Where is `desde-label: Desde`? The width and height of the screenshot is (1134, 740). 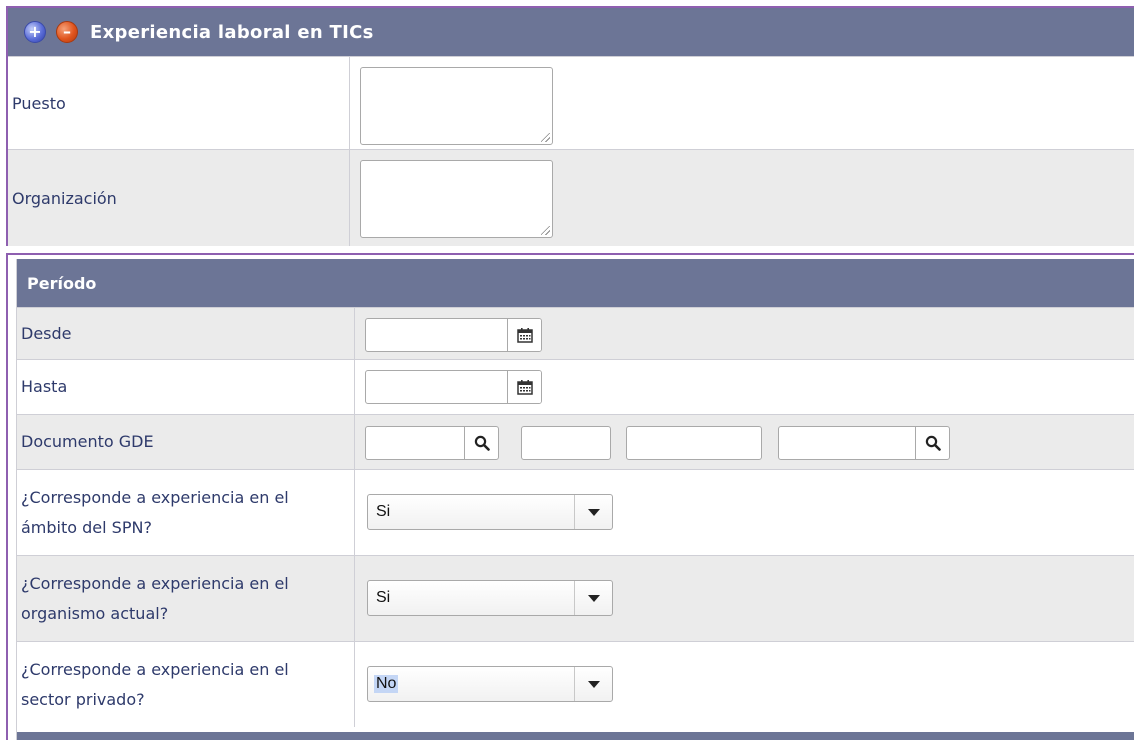
desde-label: Desde is located at coordinates (186, 333).